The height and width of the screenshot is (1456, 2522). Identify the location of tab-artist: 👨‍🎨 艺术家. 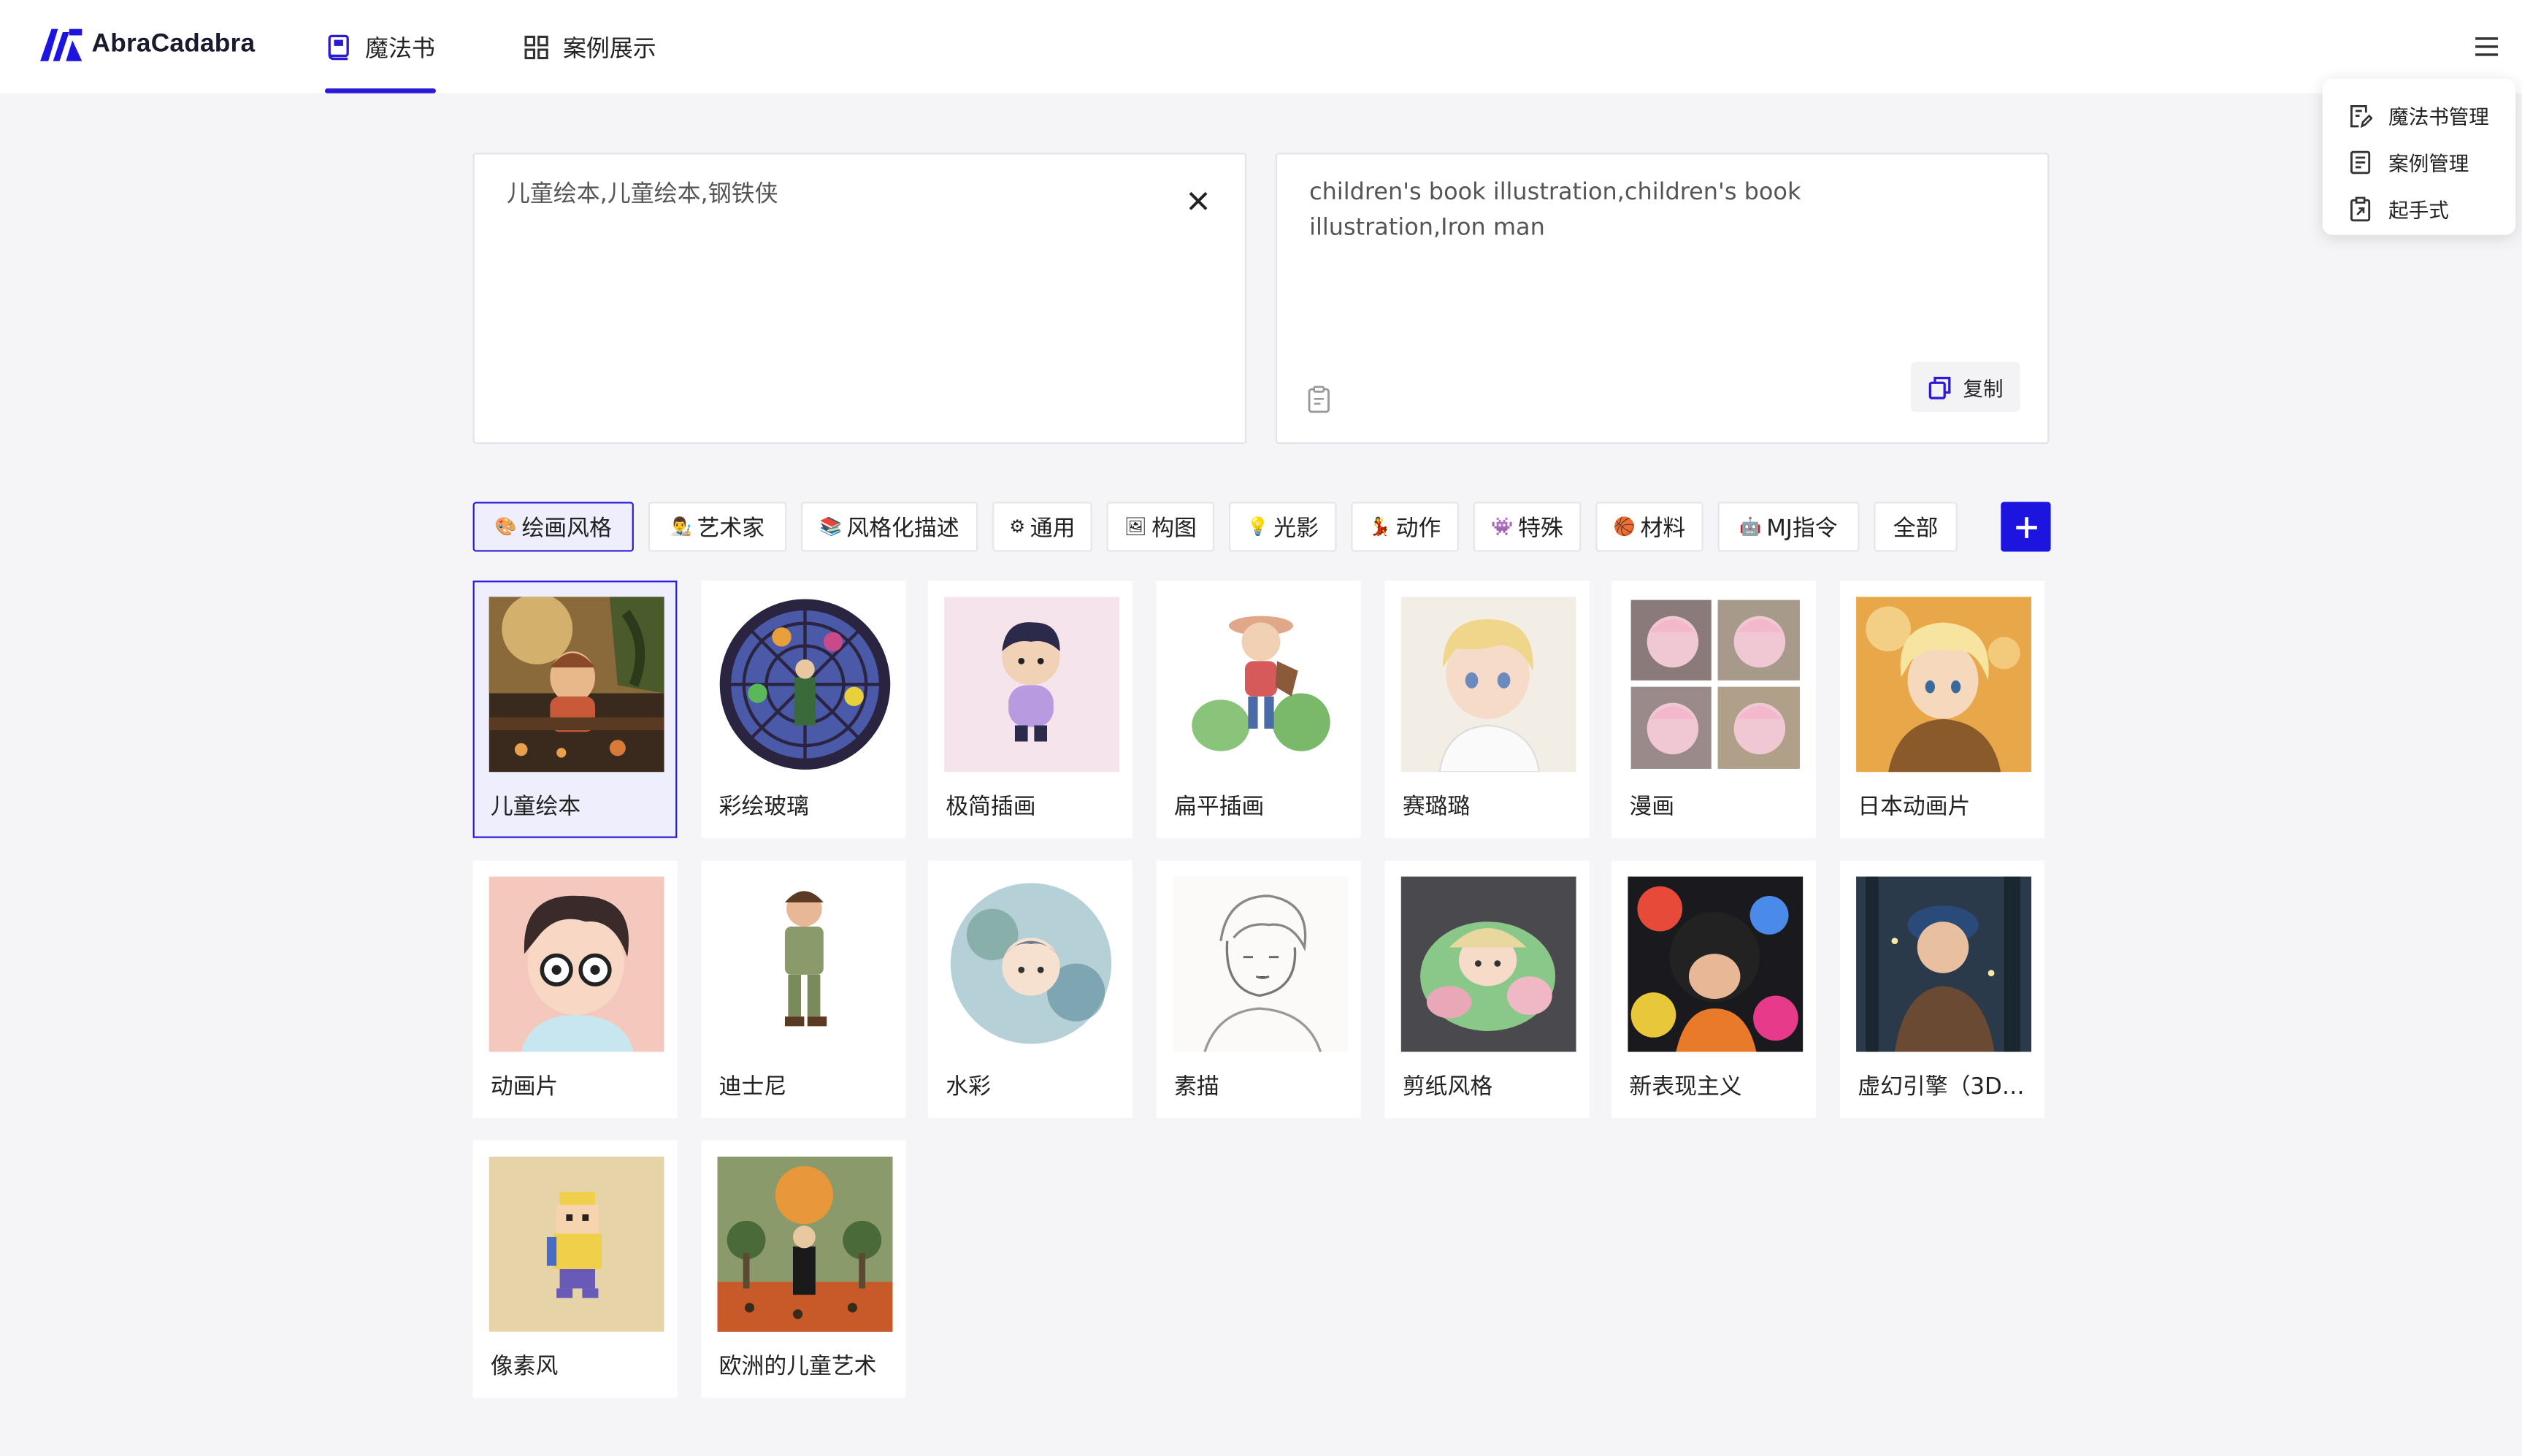
(717, 527).